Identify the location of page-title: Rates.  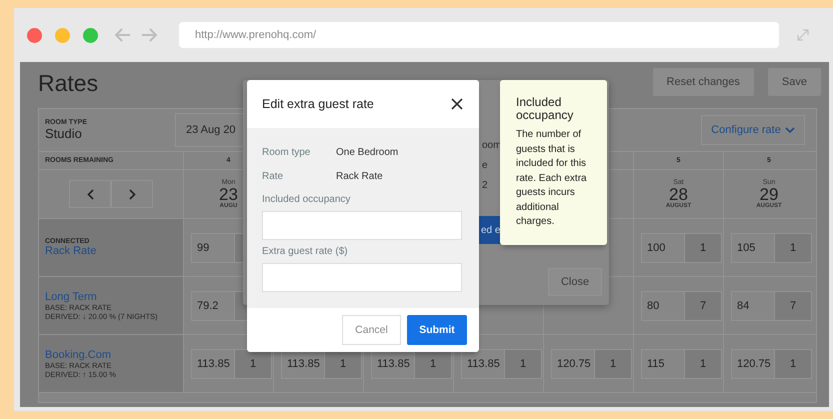
(68, 83).